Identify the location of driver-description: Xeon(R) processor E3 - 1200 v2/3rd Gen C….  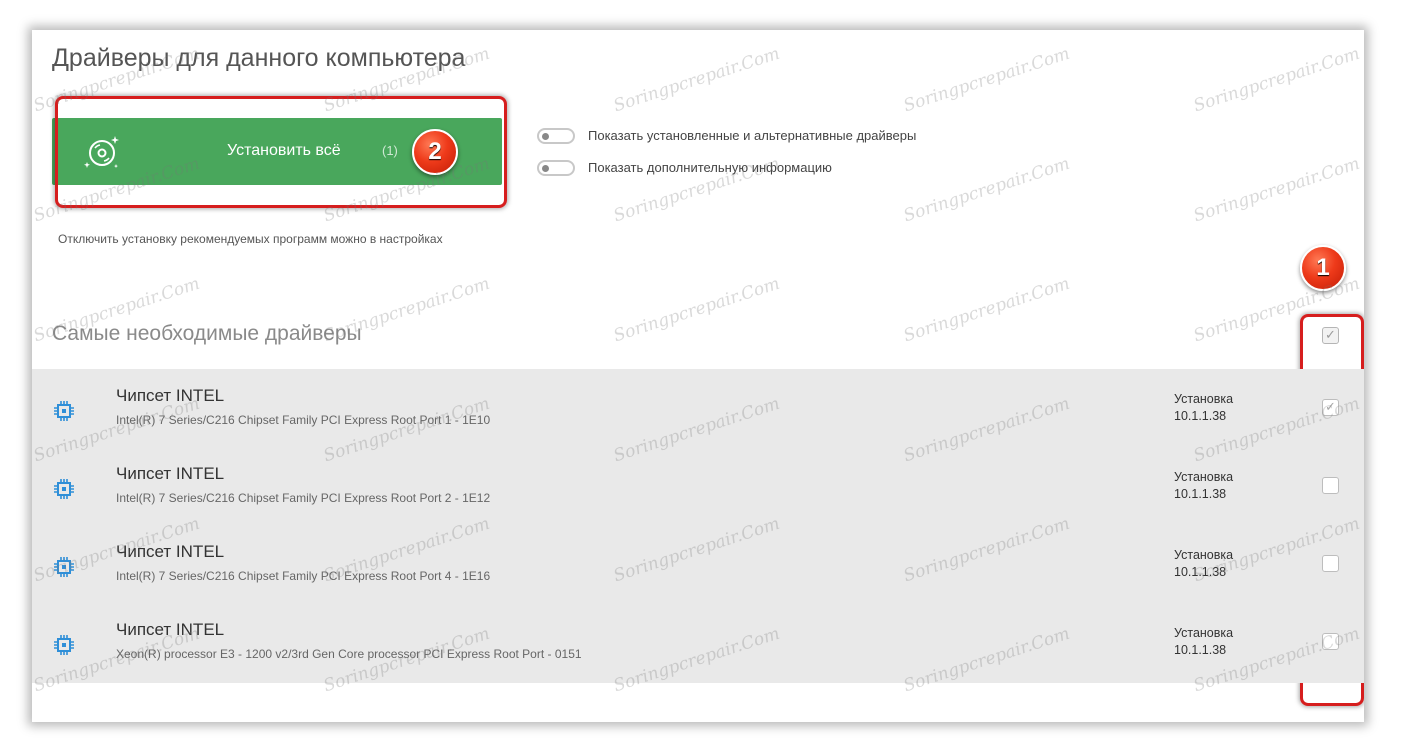
(349, 654).